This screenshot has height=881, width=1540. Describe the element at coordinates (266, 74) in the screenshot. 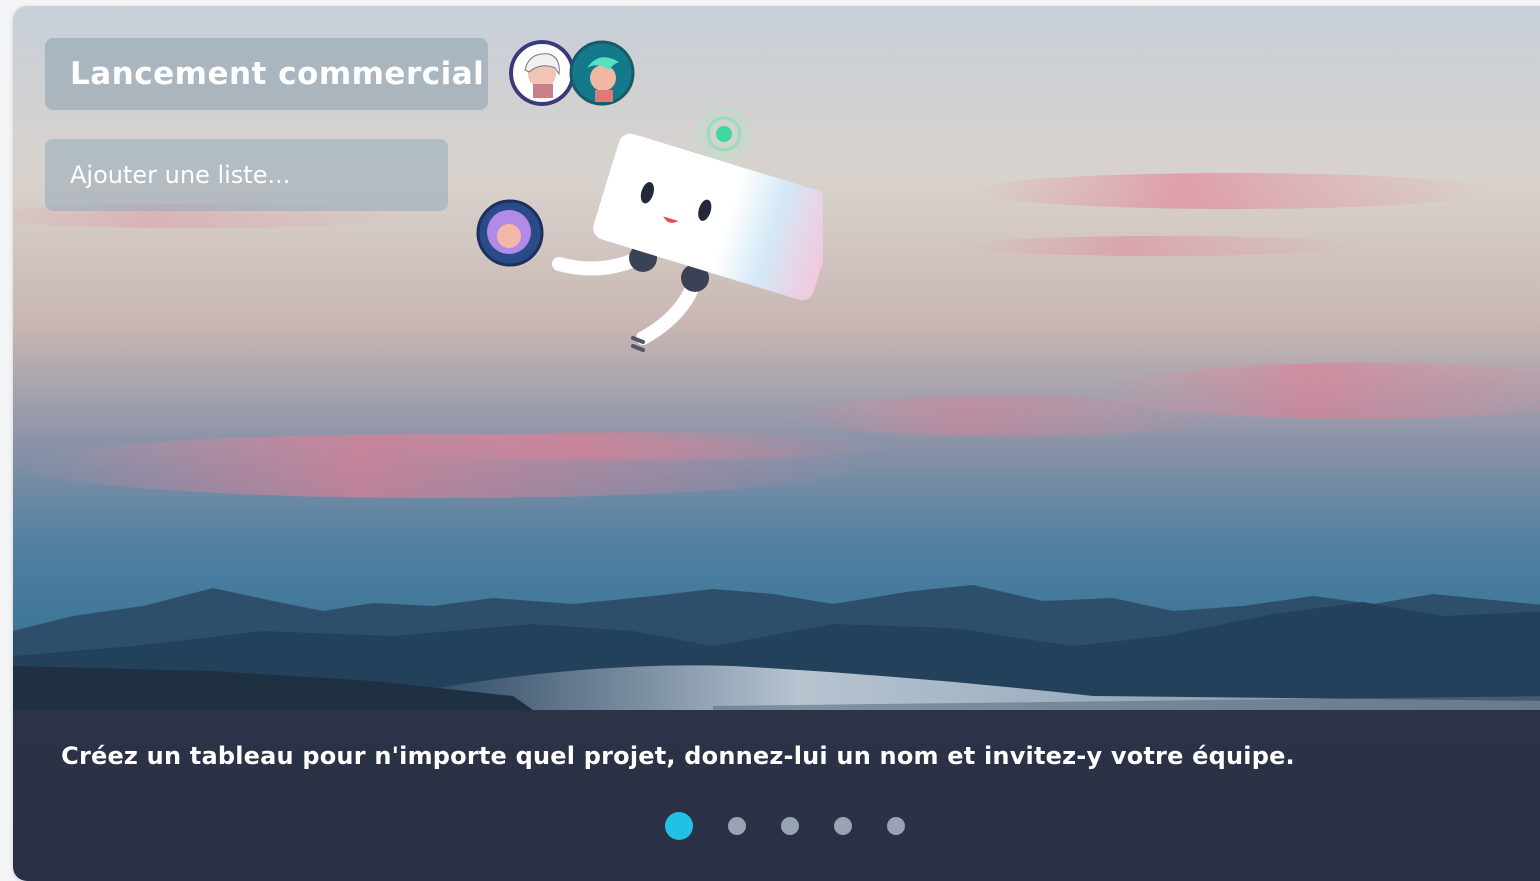

I see `board-title: Lancement commercial` at that location.